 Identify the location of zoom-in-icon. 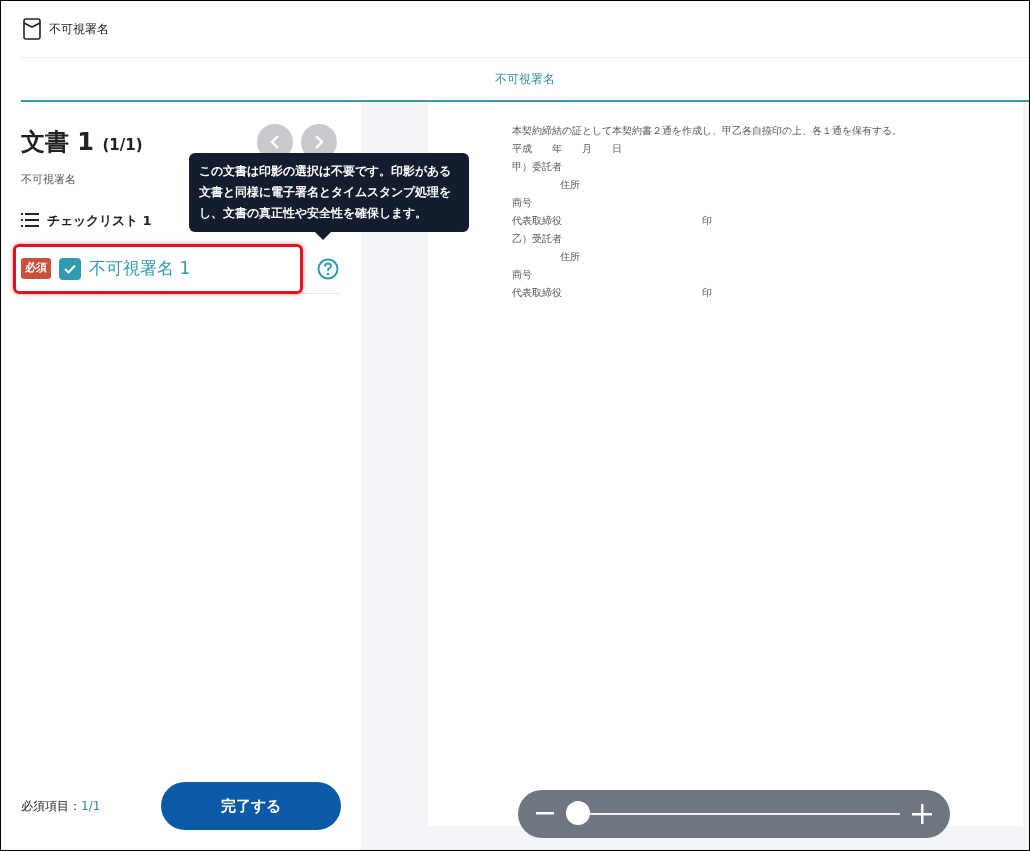
(922, 814).